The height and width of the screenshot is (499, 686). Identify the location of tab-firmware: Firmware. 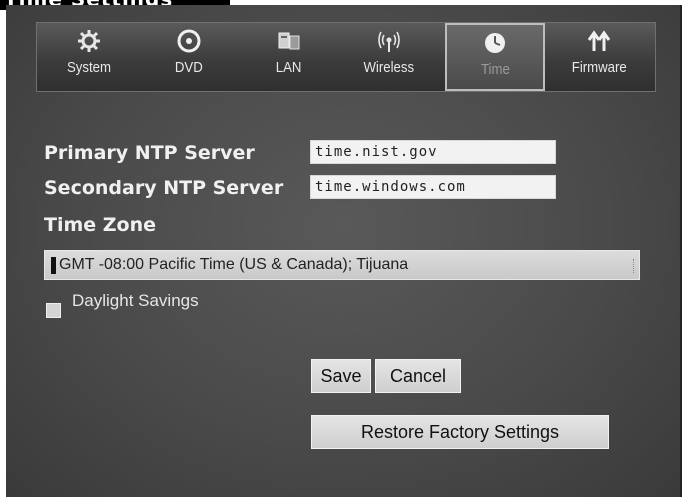
(599, 57).